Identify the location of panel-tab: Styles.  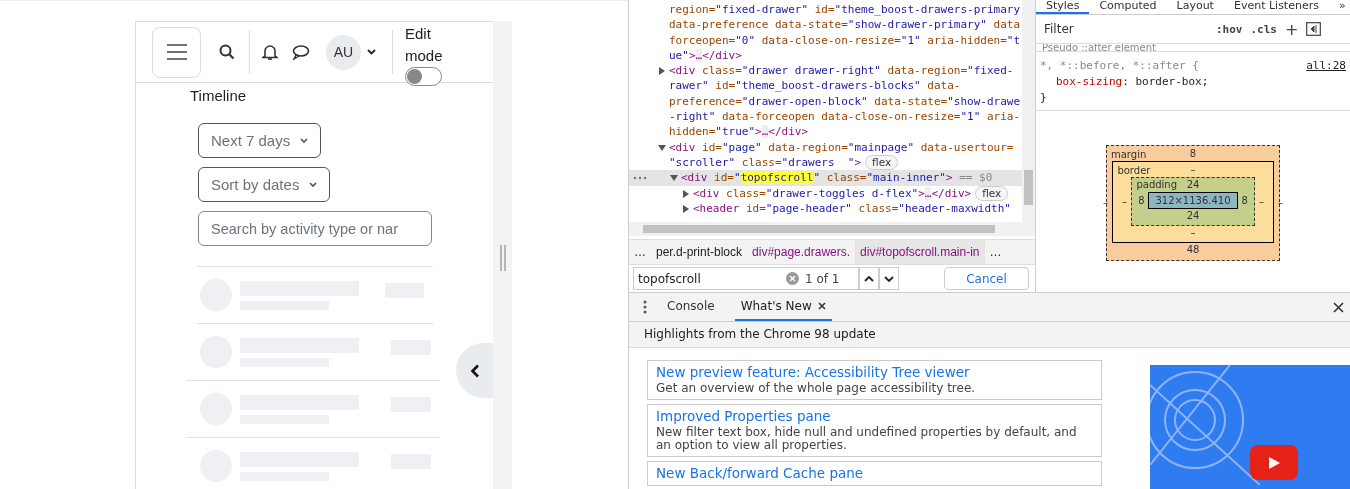
(1063, 7).